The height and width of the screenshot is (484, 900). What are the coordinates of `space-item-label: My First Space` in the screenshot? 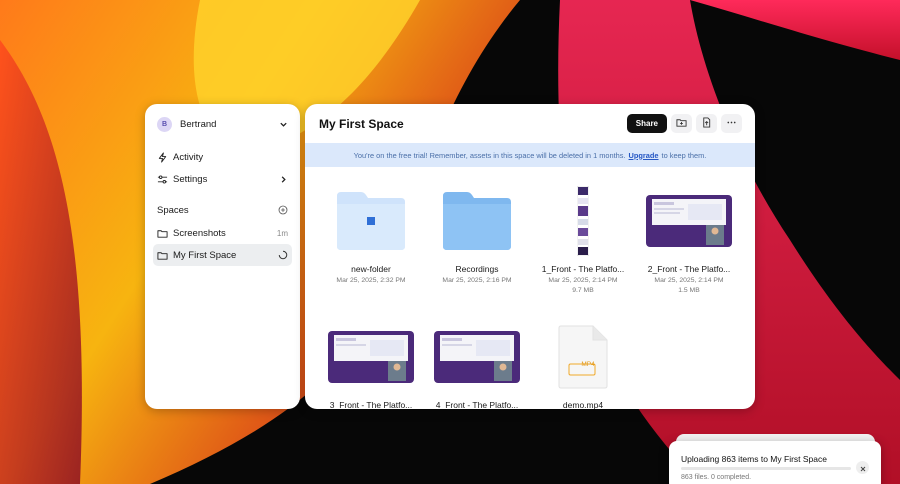 It's located at (205, 255).